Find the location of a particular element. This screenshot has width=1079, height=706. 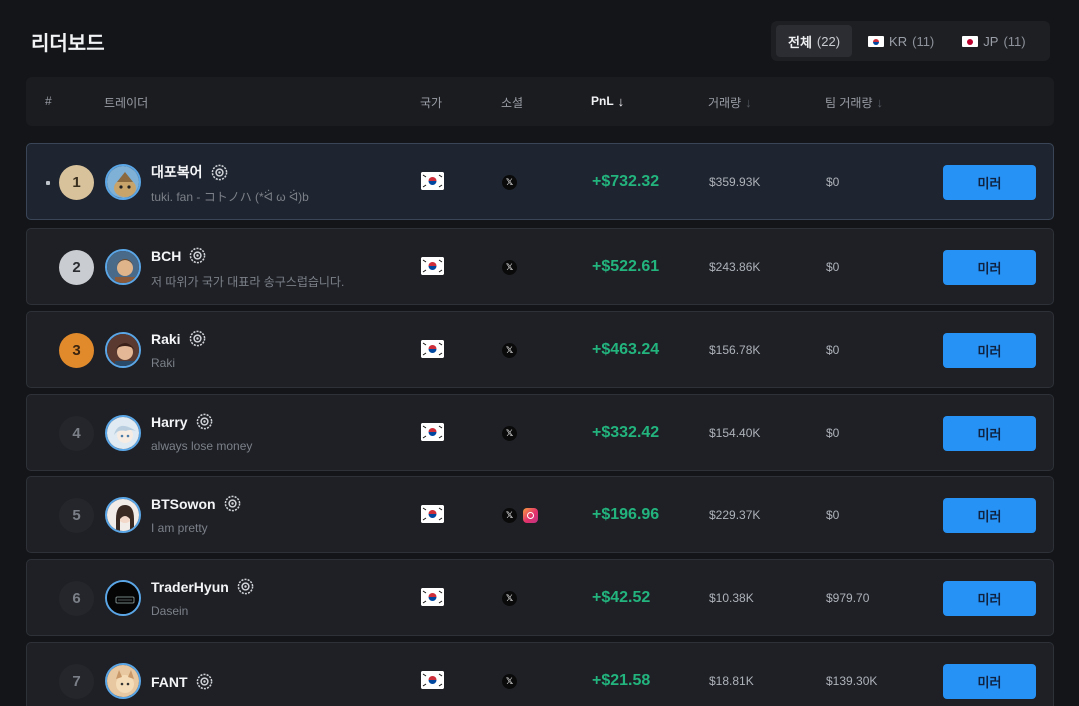

column-header-team-volume: 팀 거래량 ↓ is located at coordinates (854, 102).